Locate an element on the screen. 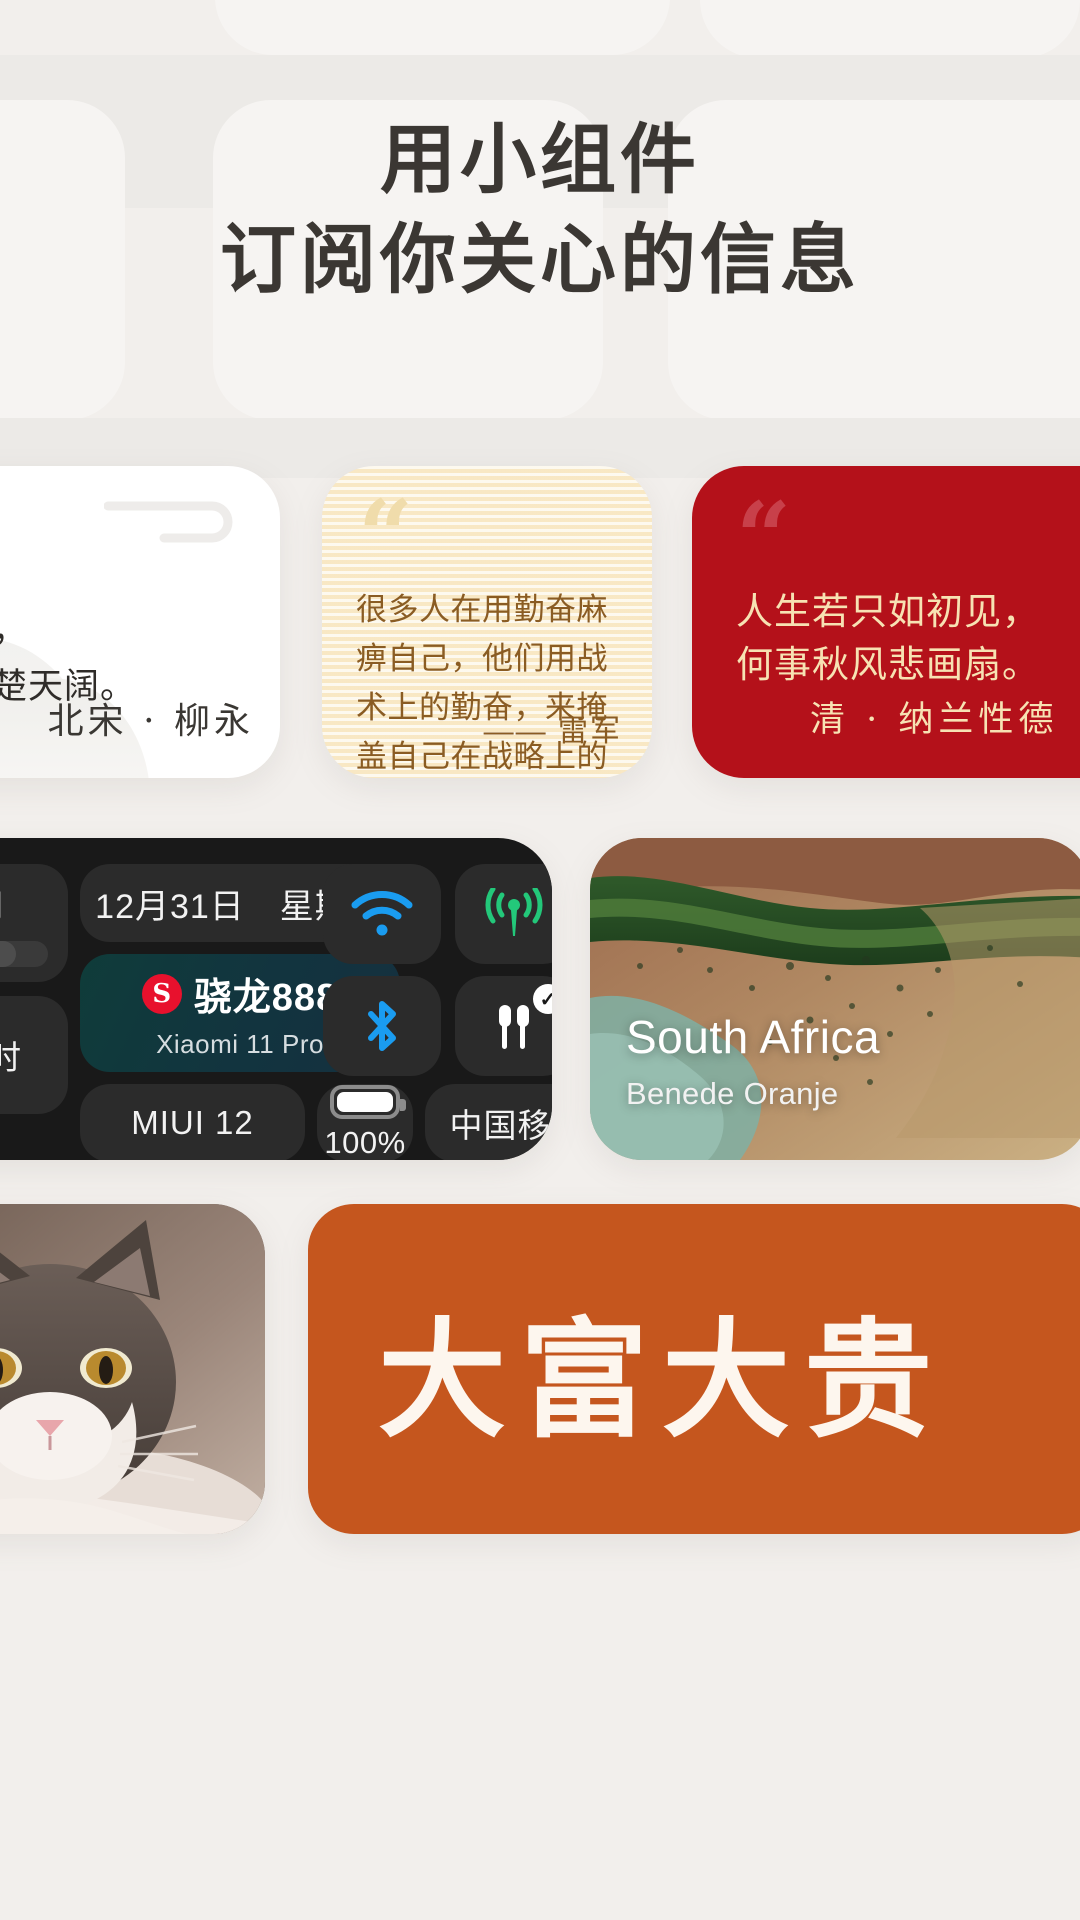  cellular-tile is located at coordinates (503, 914).